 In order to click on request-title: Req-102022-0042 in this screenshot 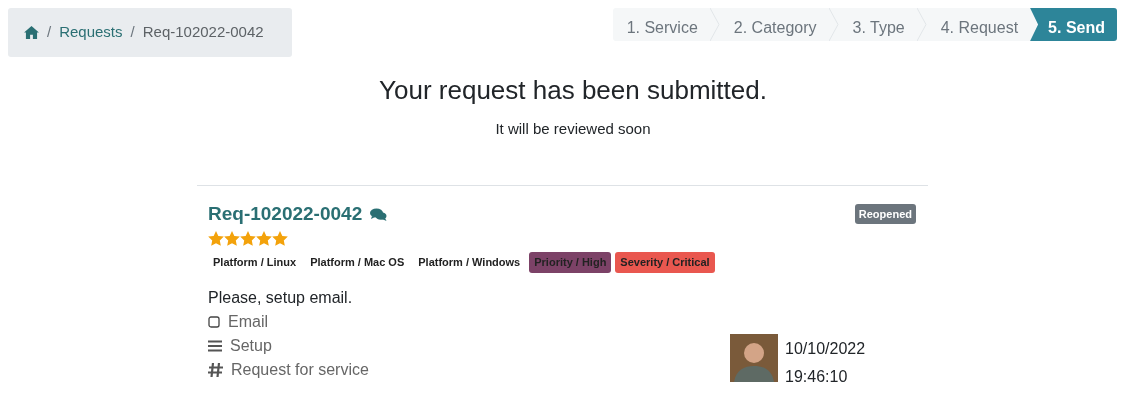, I will do `click(285, 213)`.